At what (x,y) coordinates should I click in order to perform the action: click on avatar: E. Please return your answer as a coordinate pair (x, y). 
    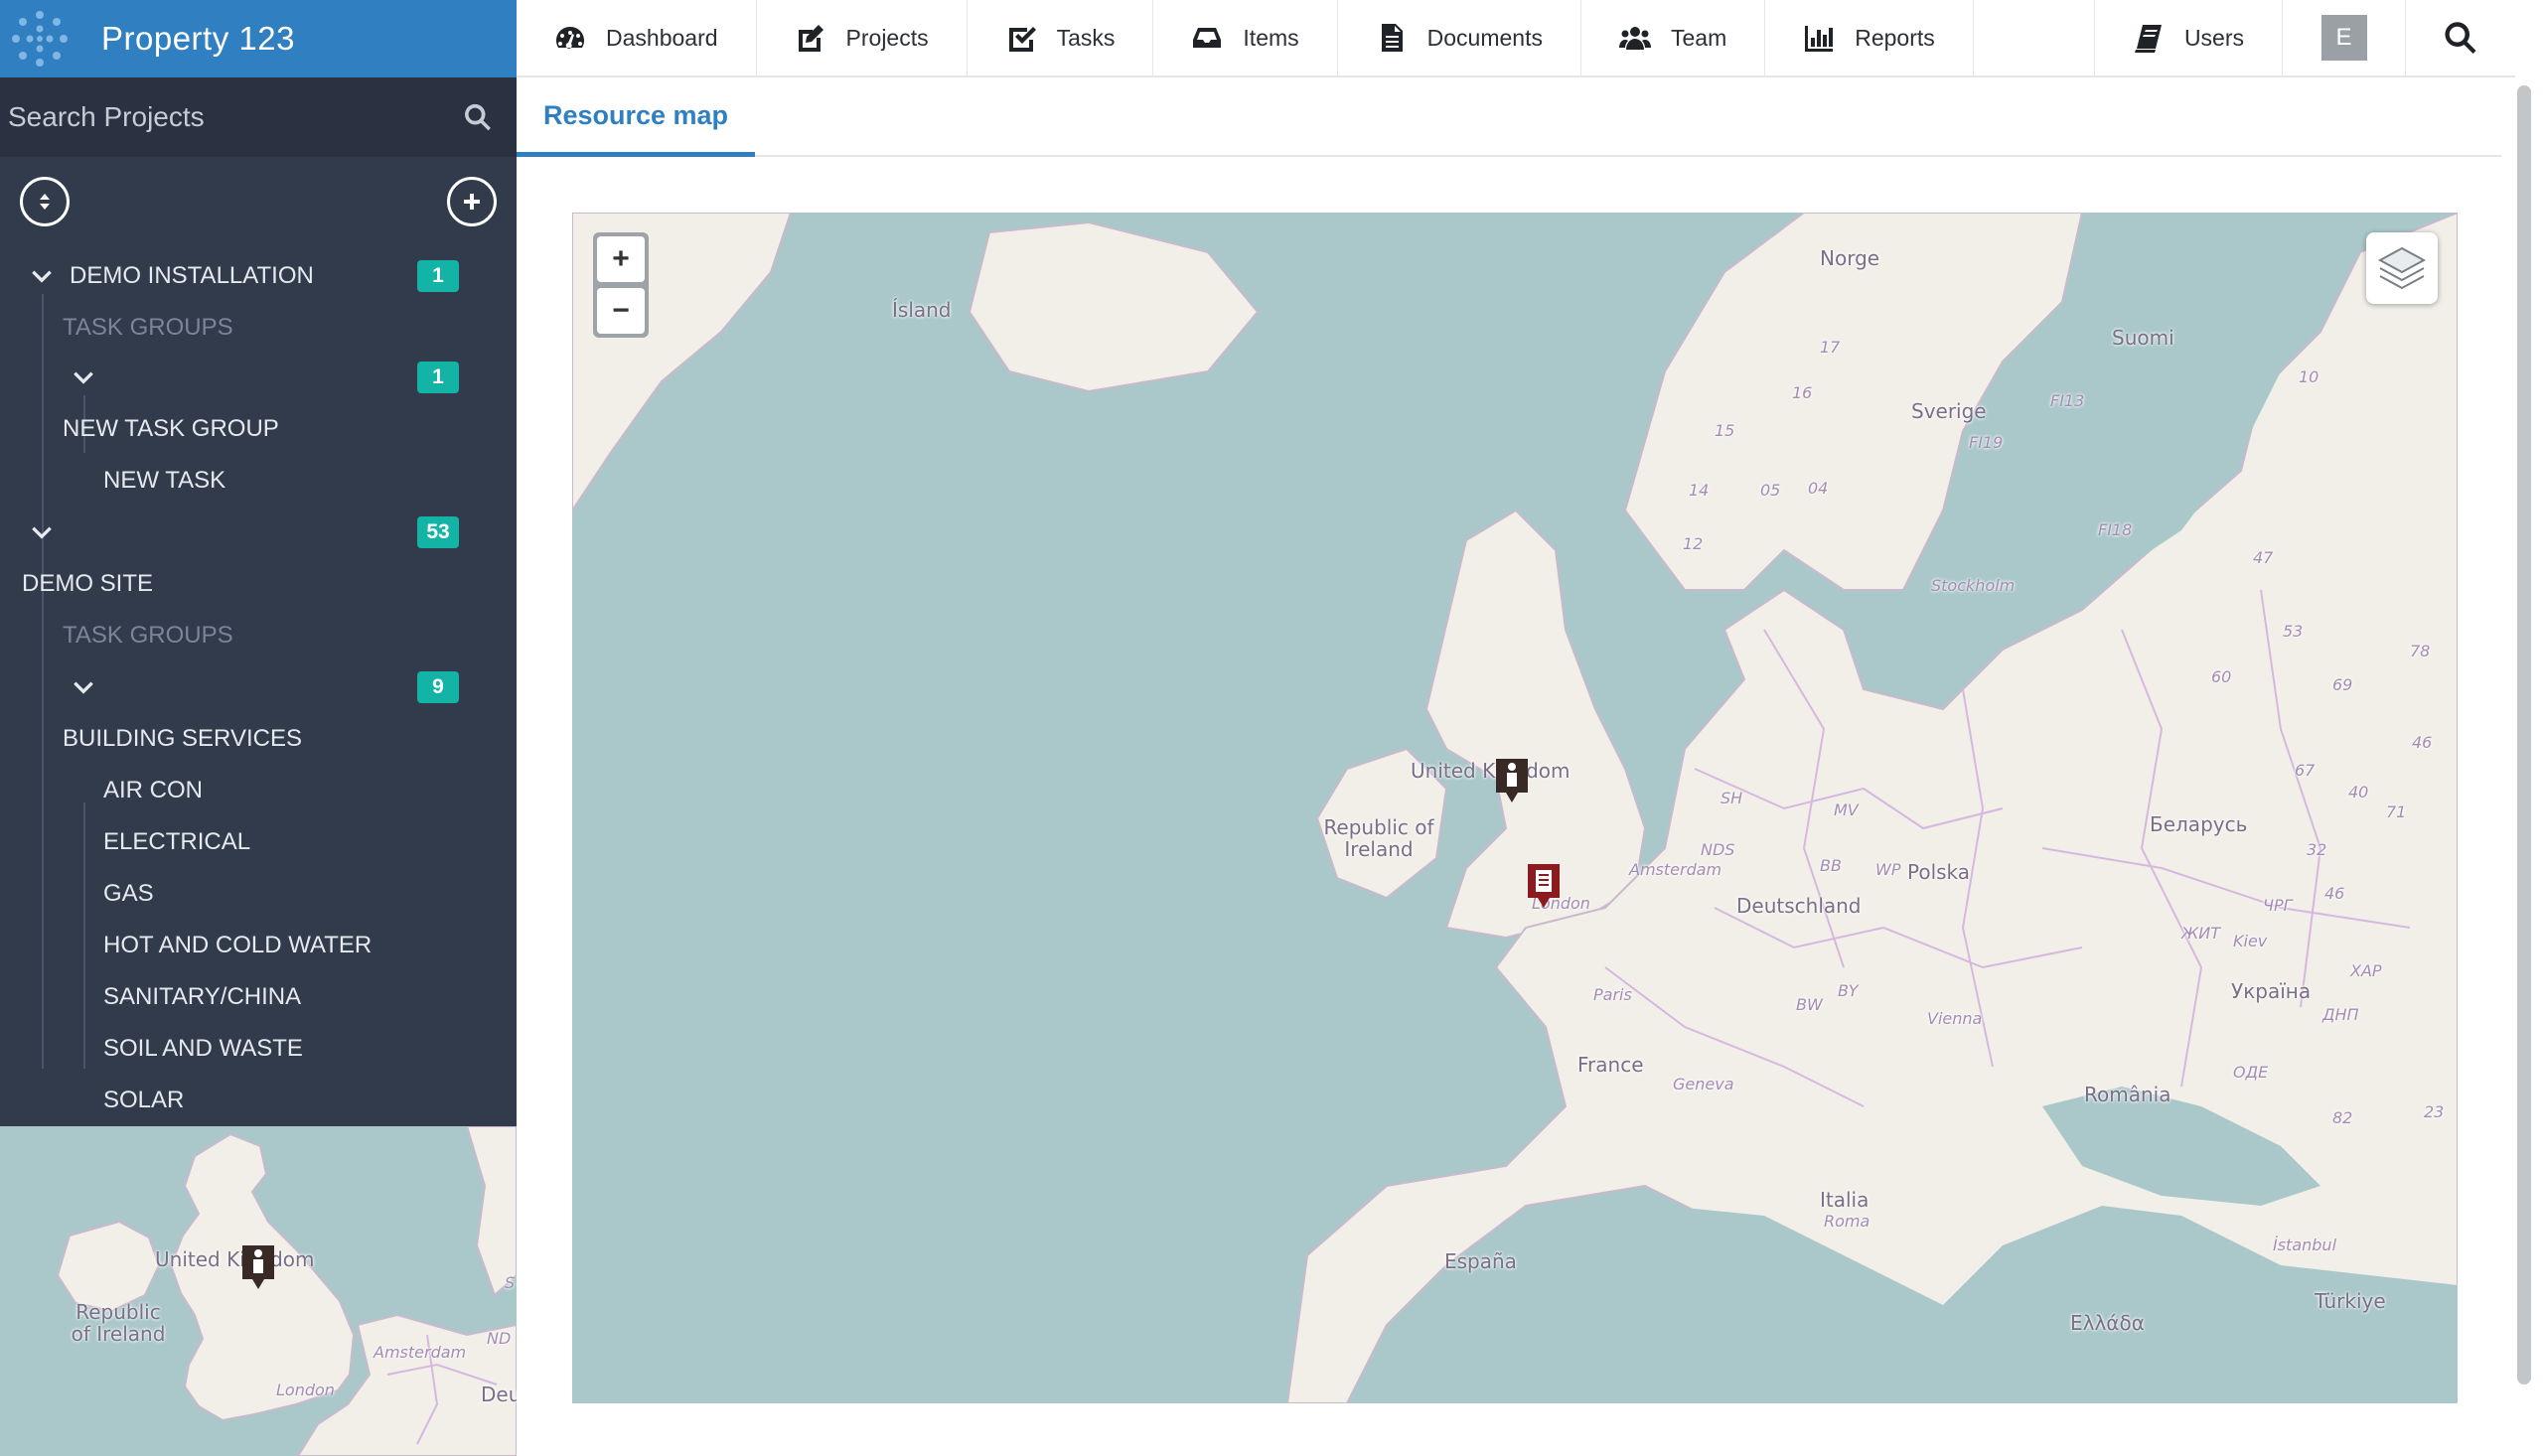
    Looking at the image, I should click on (2343, 38).